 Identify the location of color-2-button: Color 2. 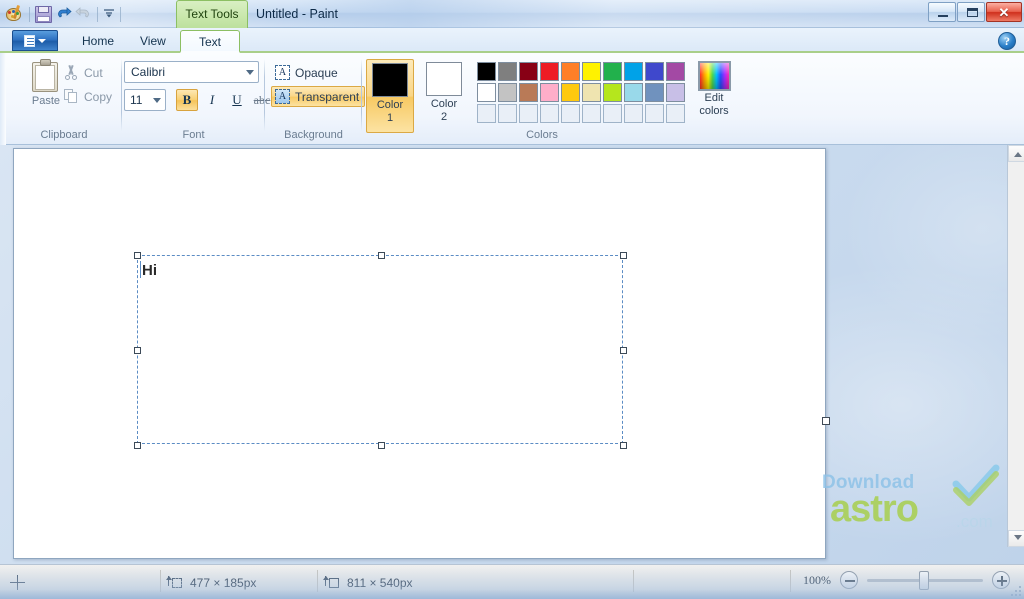
(444, 91).